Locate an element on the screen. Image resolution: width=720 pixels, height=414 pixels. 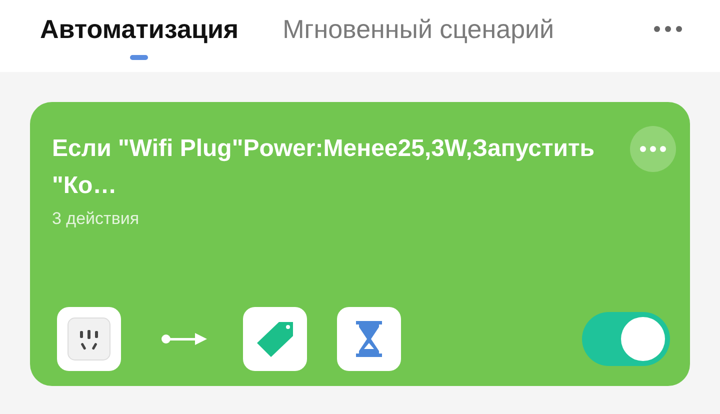
tab: Автоматизация is located at coordinates (139, 29).